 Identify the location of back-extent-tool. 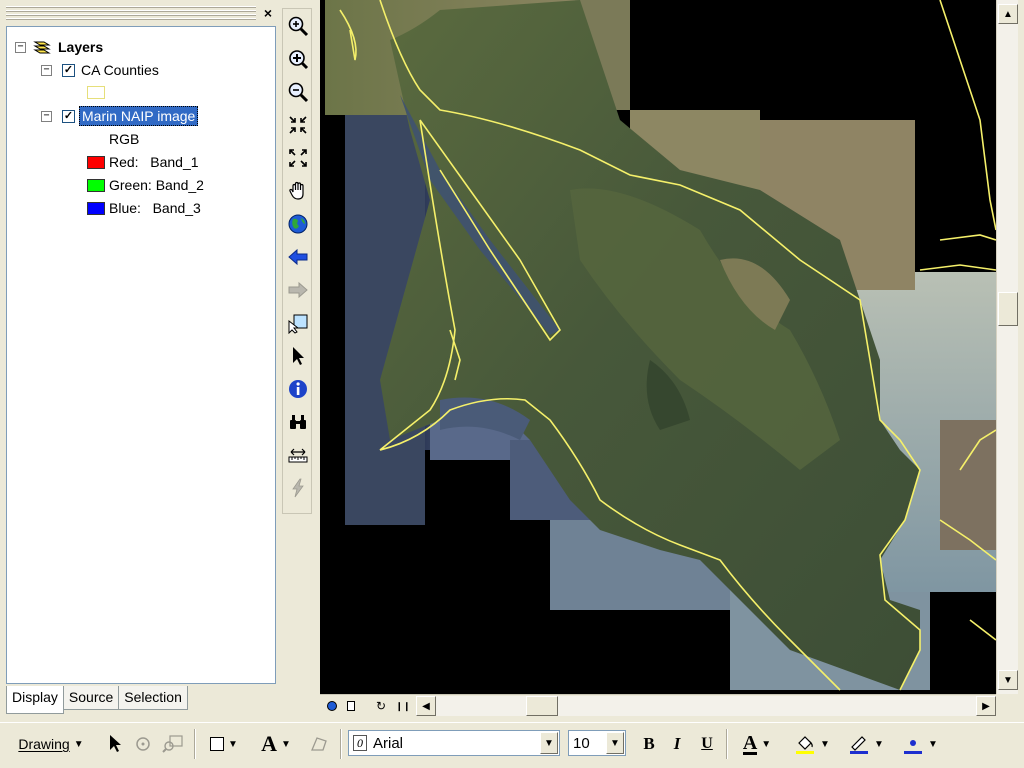
(298, 257).